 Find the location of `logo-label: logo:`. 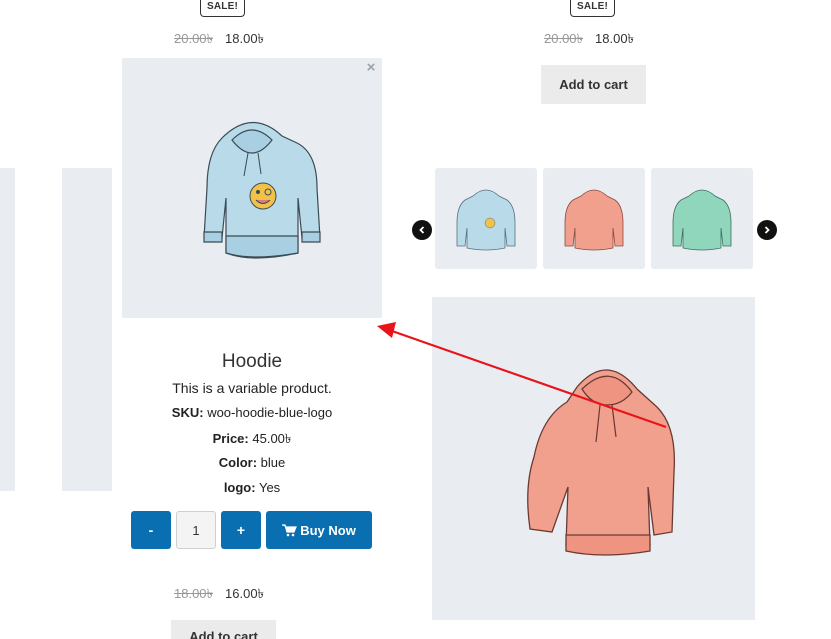

logo-label: logo: is located at coordinates (239, 487).